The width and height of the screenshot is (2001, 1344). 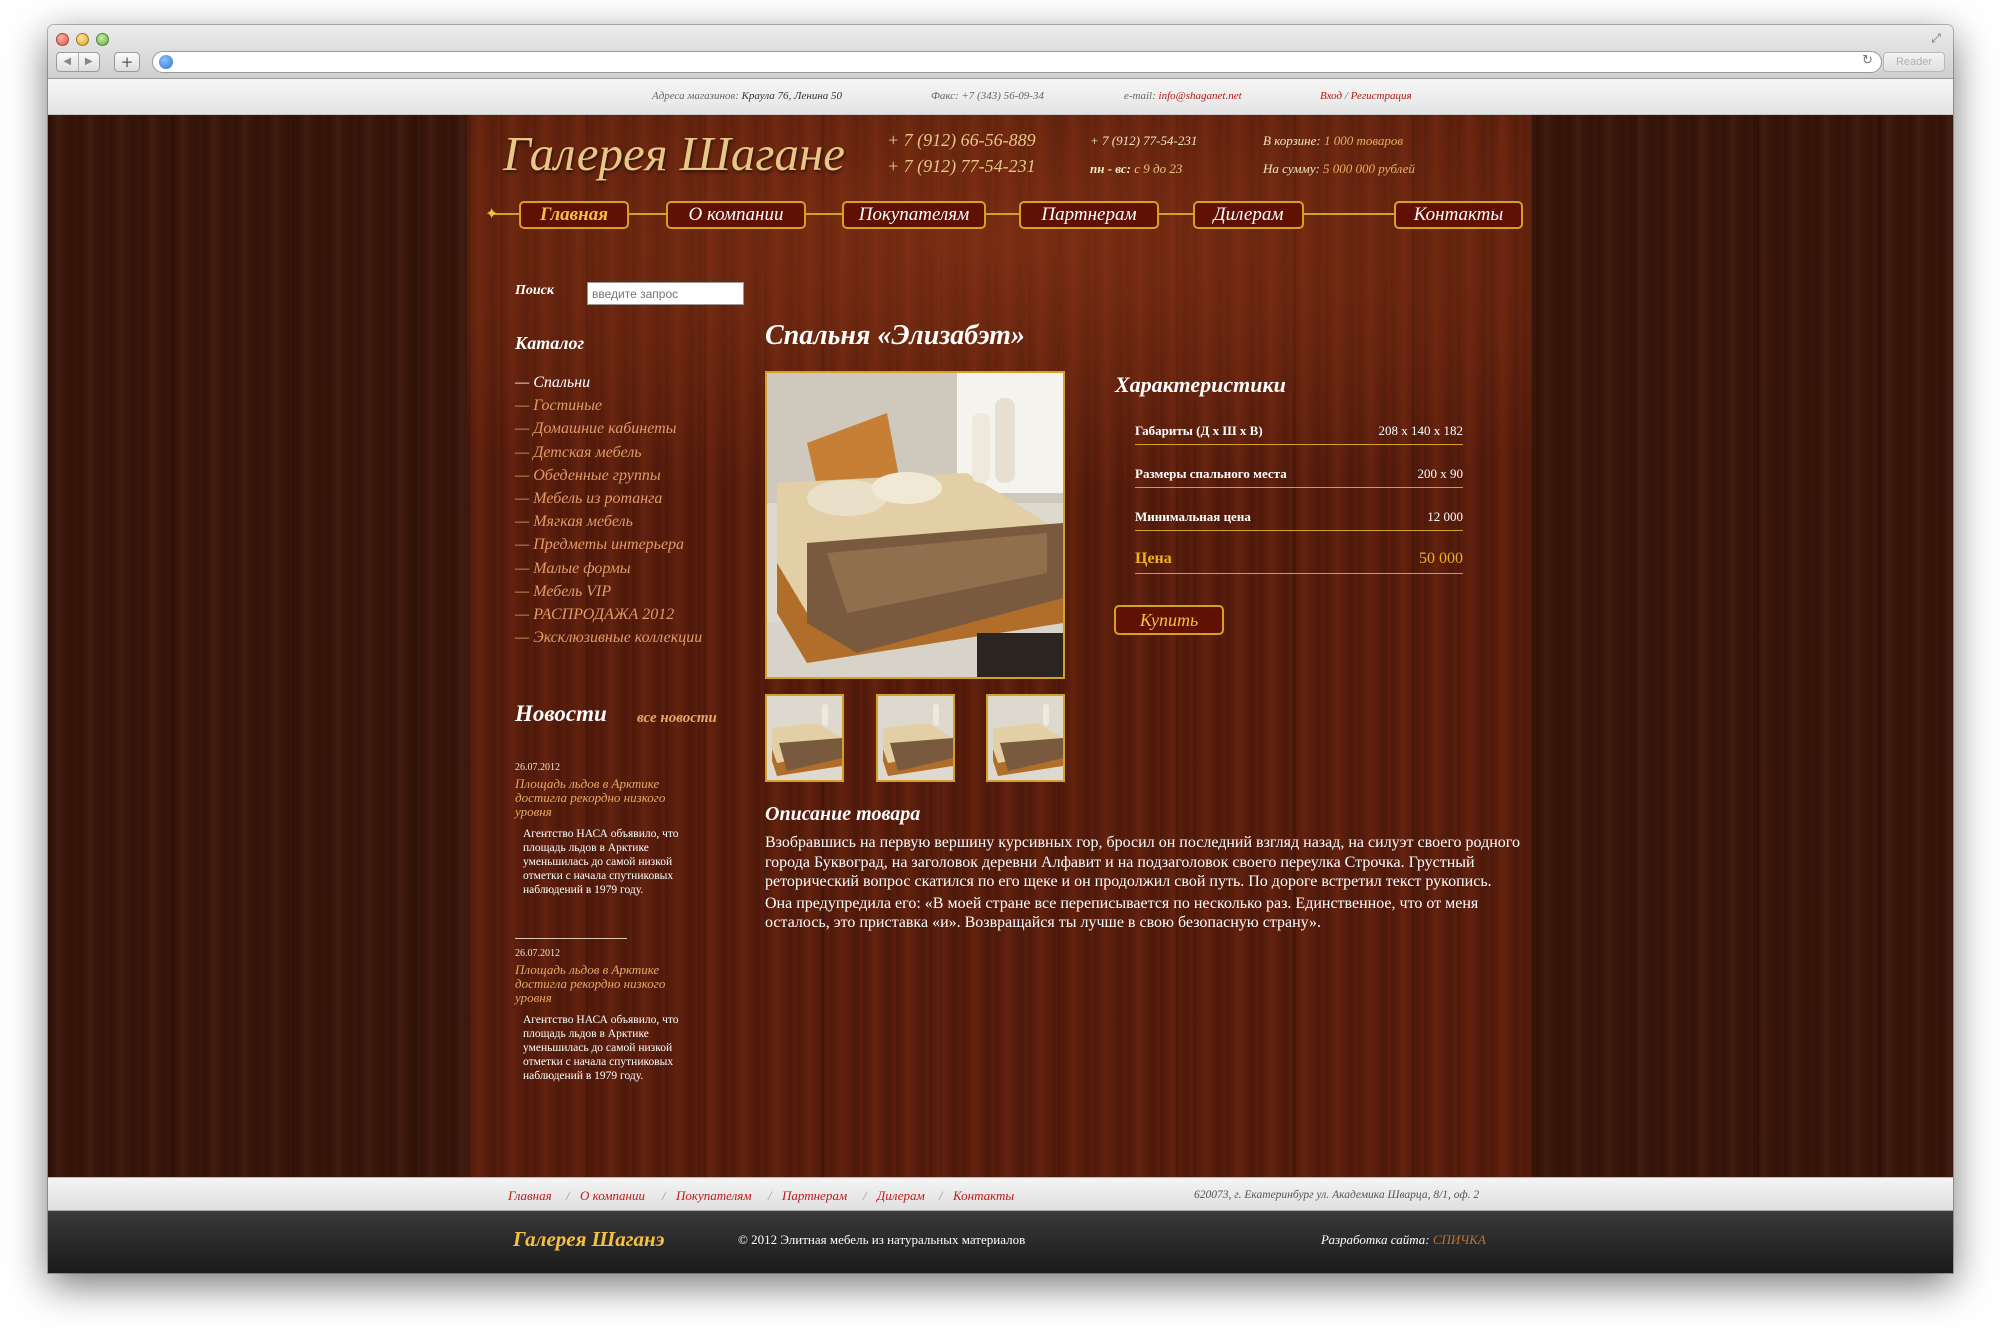 What do you see at coordinates (1299, 433) in the screenshot?
I see `spec-row: Габариты (Д х Ш х В) 208 х 140 х 182` at bounding box center [1299, 433].